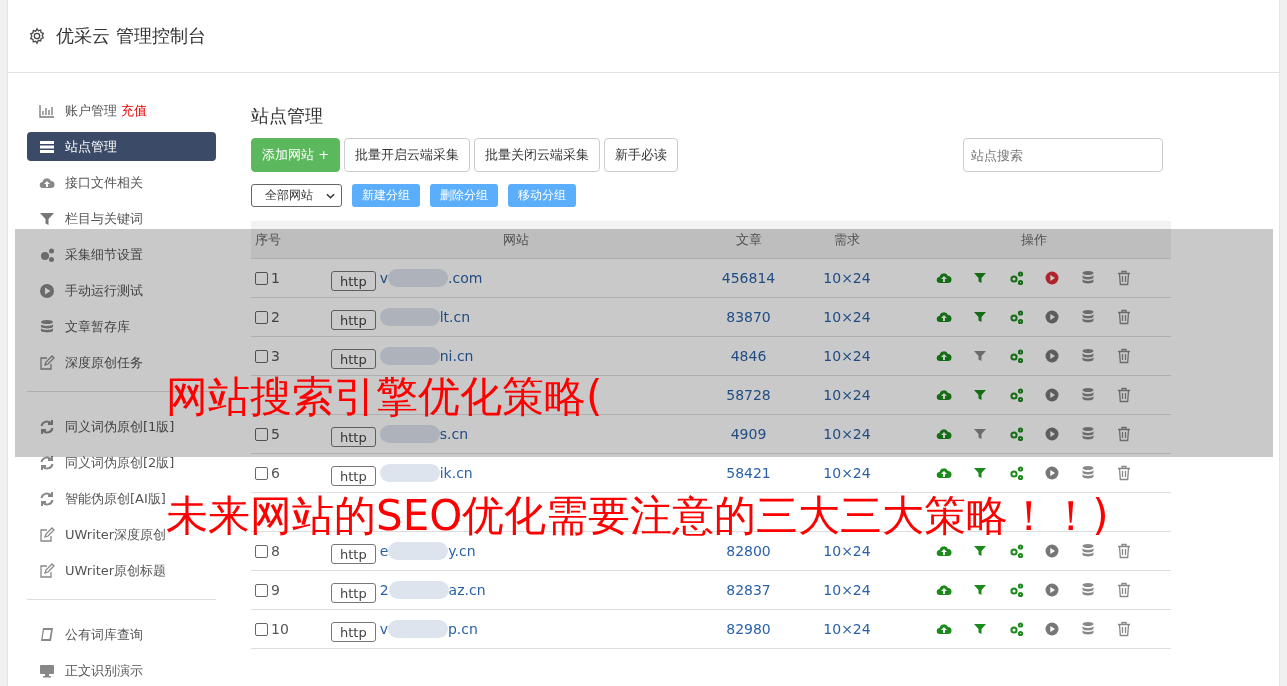 Image resolution: width=1287 pixels, height=686 pixels. Describe the element at coordinates (384, 551) in the screenshot. I see `domain-link: e` at that location.